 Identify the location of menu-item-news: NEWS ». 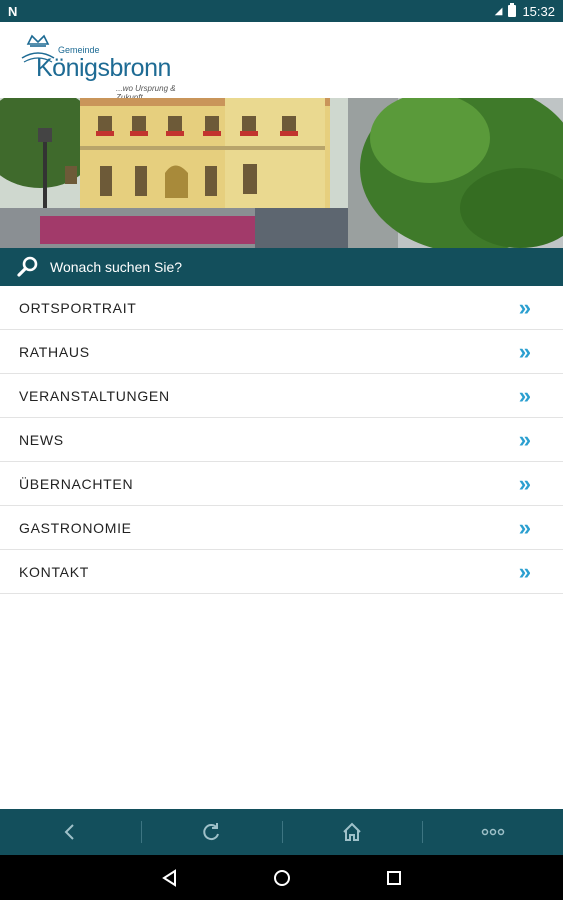
(281, 440).